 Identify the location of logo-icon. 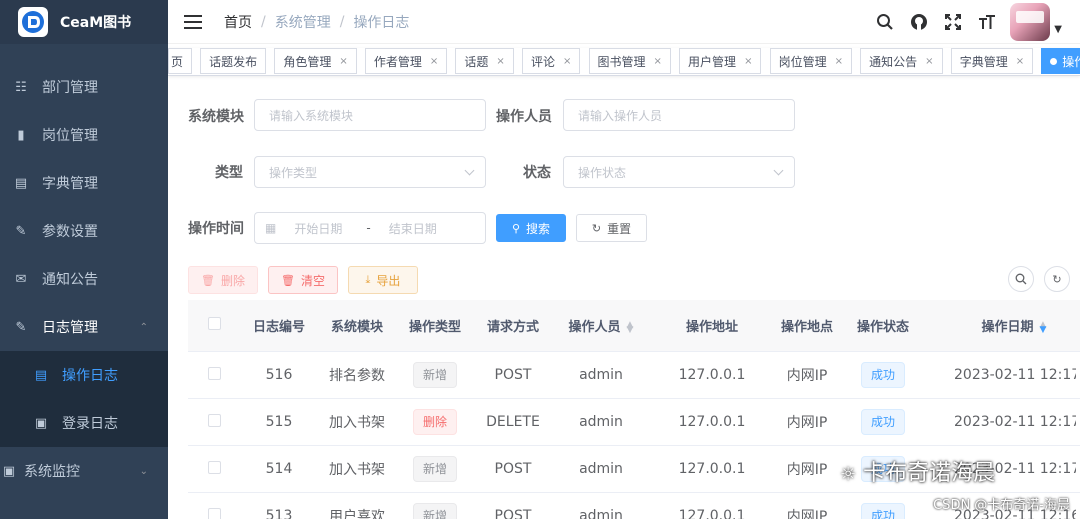
(33, 22).